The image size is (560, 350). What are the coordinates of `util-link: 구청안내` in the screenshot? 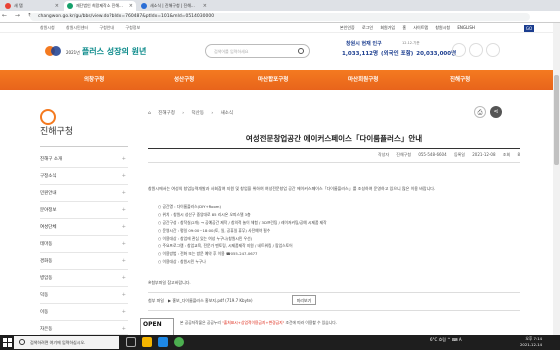 It's located at (106, 27).